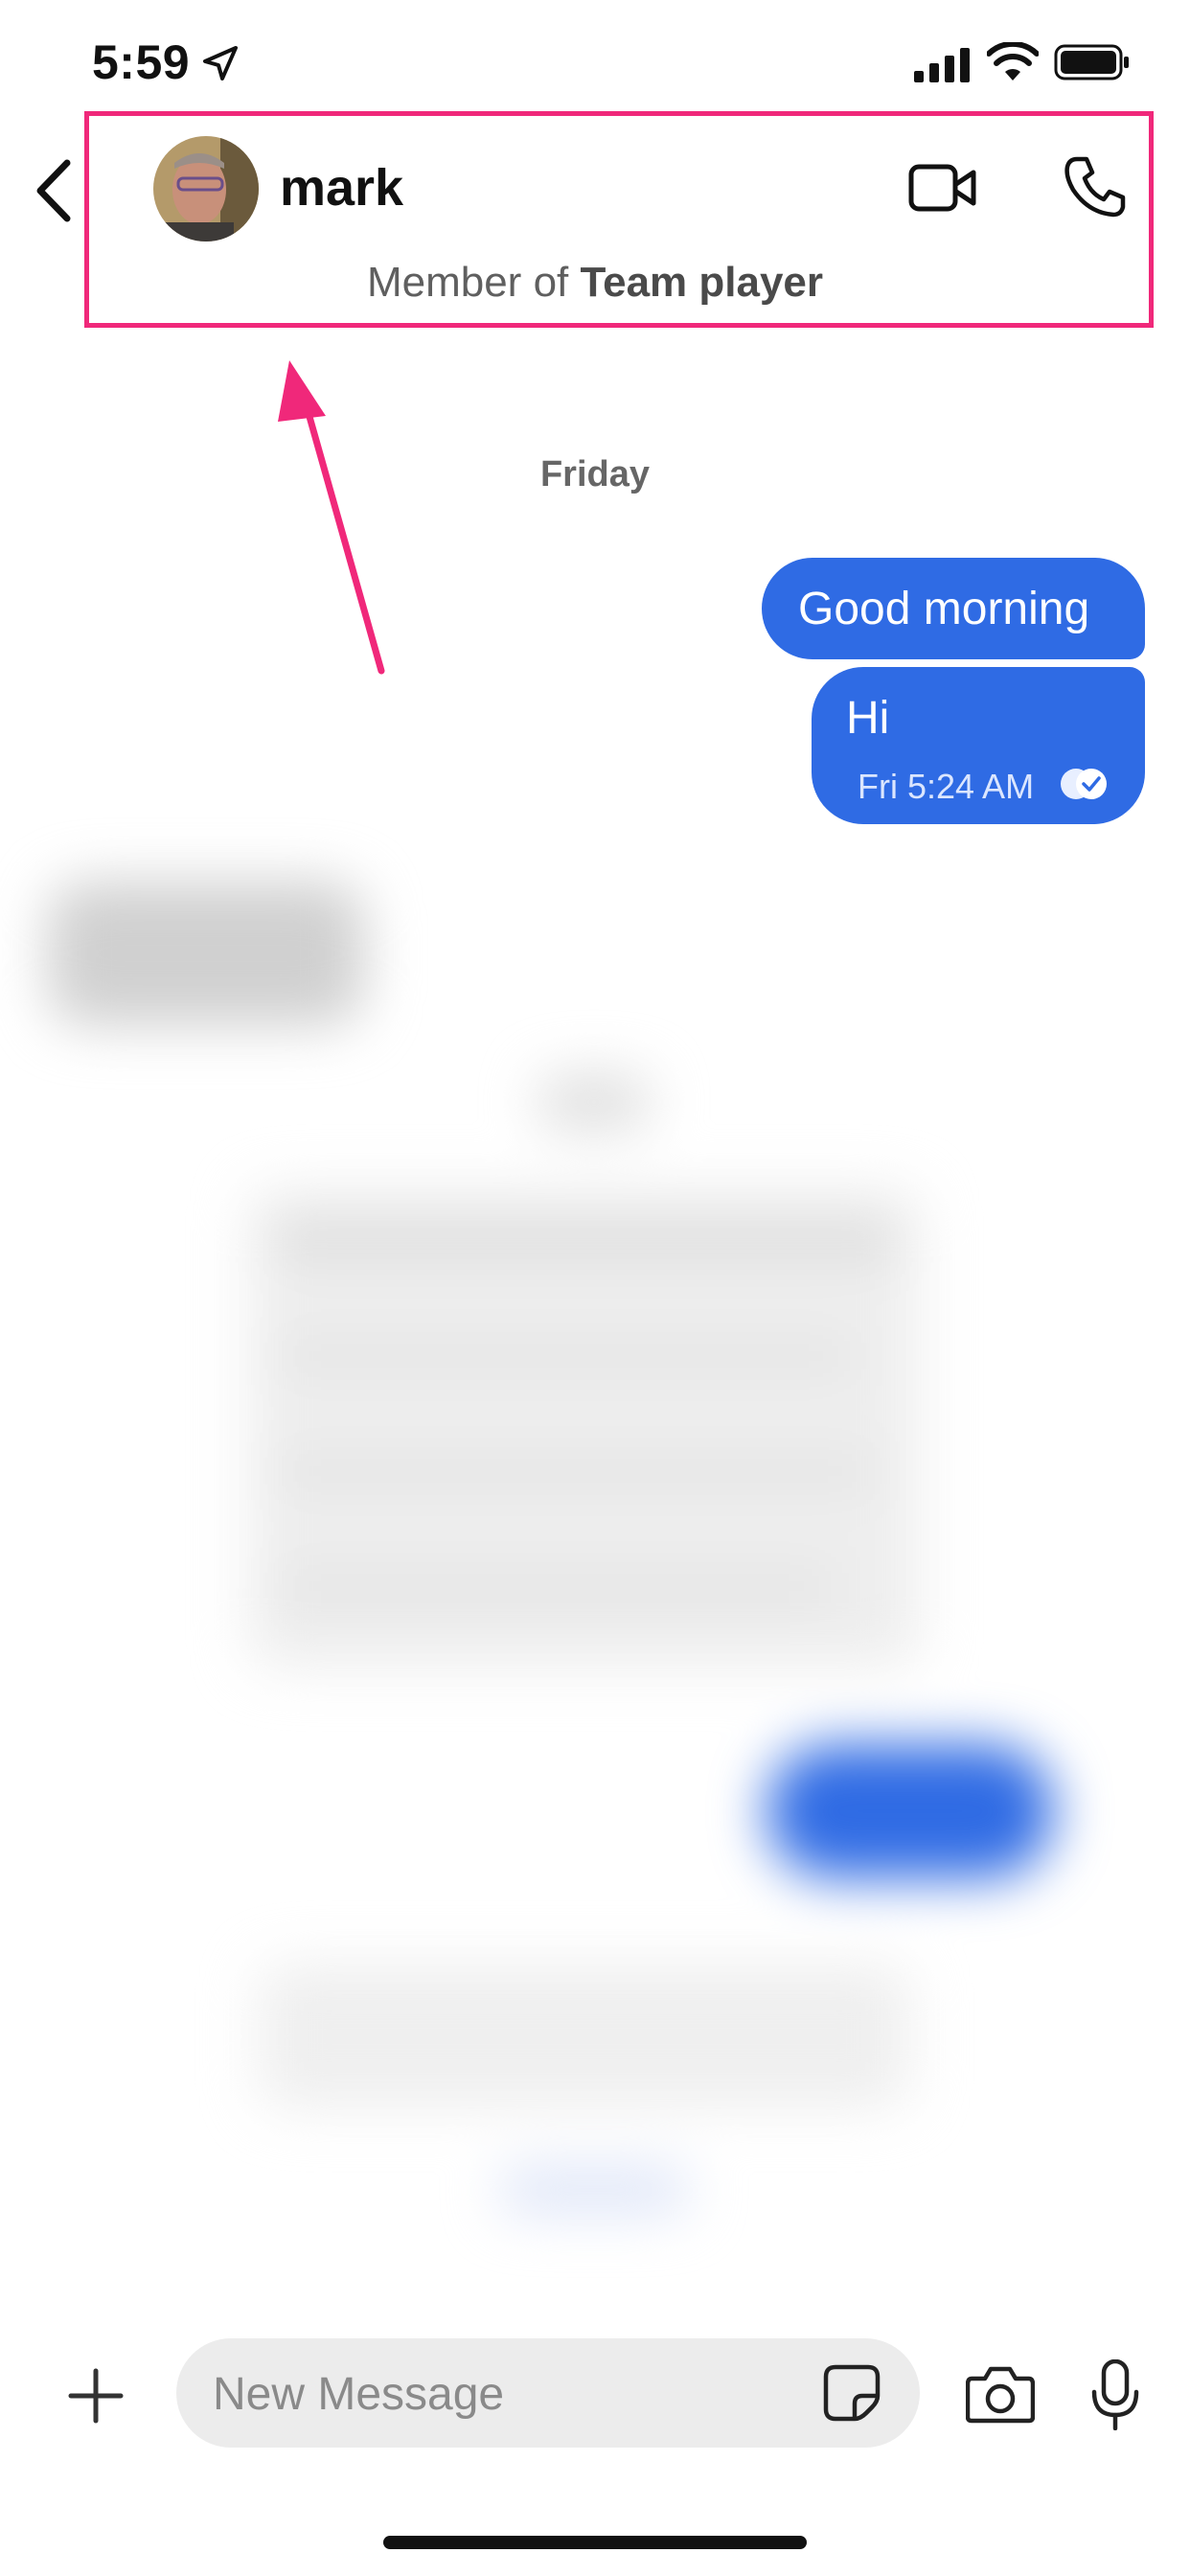  Describe the element at coordinates (54, 190) in the screenshot. I see `back-icon` at that location.